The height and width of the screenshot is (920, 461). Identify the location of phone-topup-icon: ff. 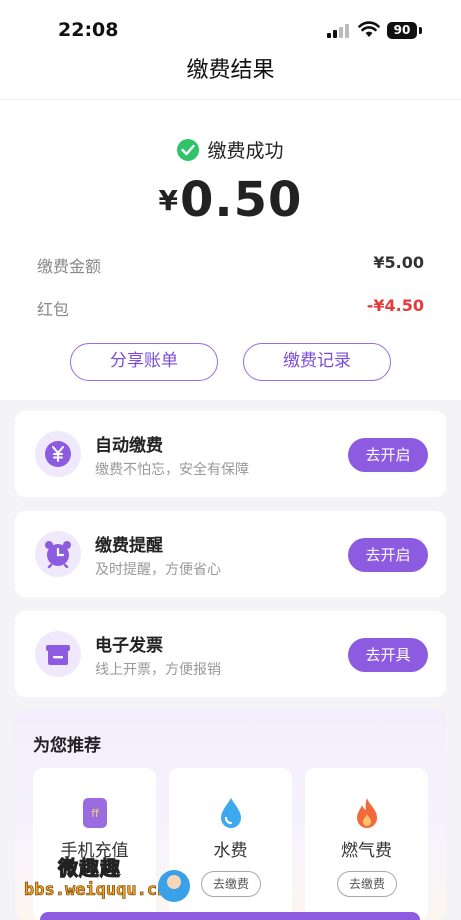
(95, 813).